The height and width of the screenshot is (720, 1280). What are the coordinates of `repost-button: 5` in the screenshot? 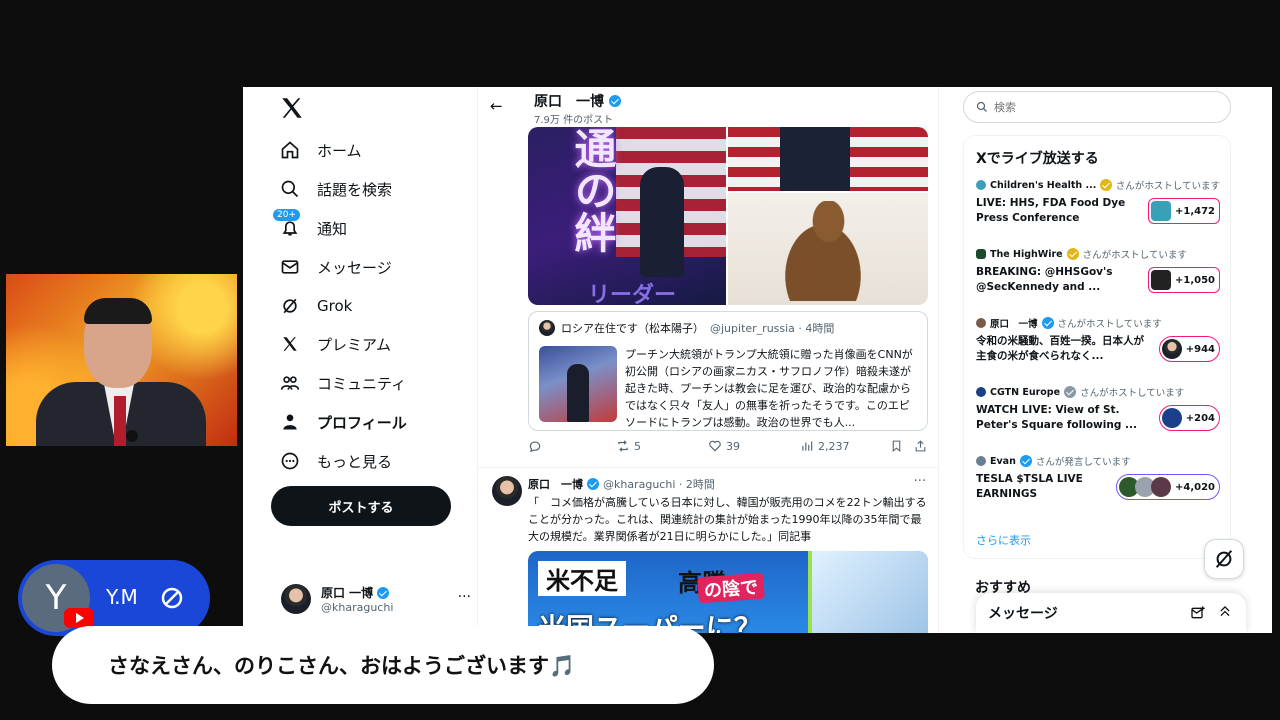 It's located at (628, 446).